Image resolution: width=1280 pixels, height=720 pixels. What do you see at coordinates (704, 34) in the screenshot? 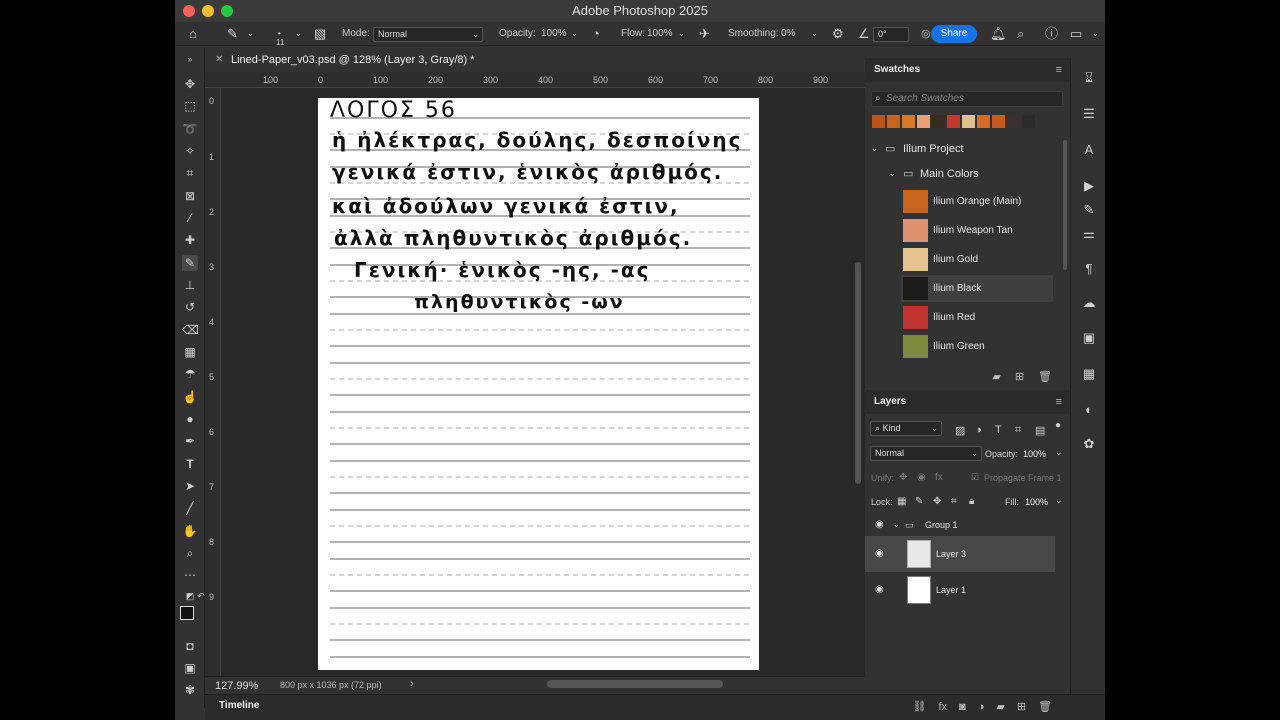
I see `airbrush-icon: ✈` at bounding box center [704, 34].